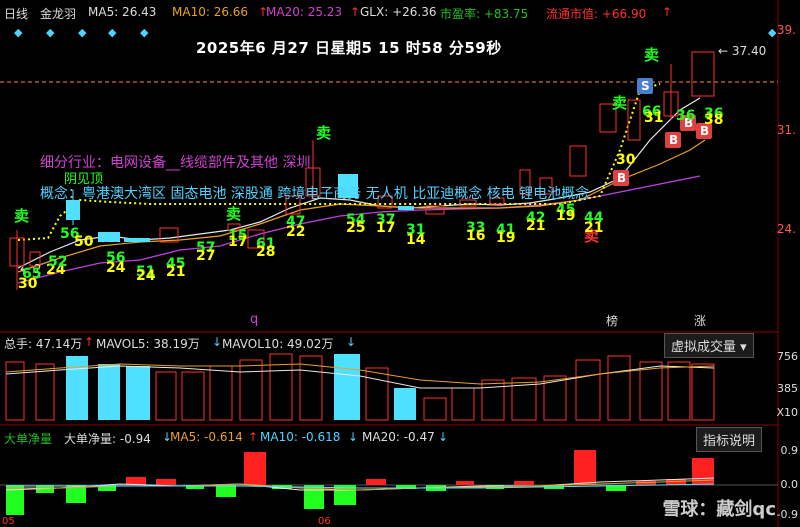  I want to click on date-mark: 06, so click(324, 521).